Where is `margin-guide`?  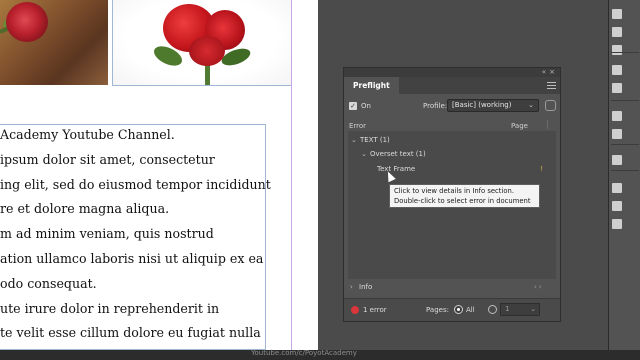 margin-guide is located at coordinates (291, 175).